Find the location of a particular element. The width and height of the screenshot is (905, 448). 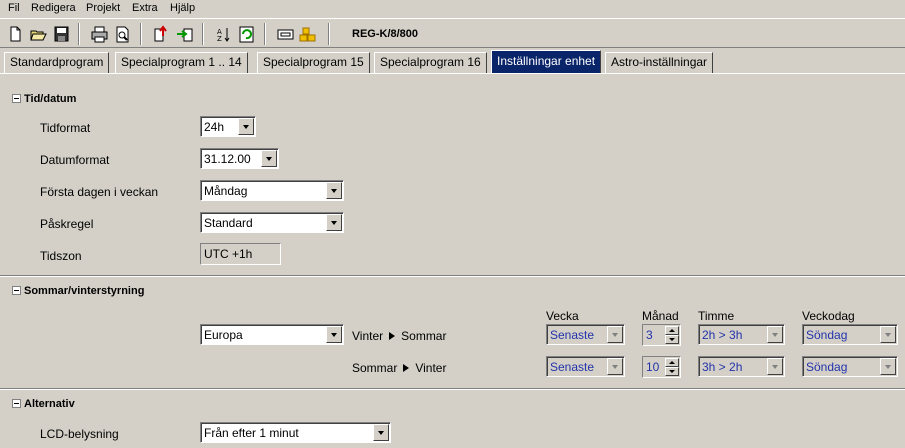

new-file-icon is located at coordinates (14, 33).